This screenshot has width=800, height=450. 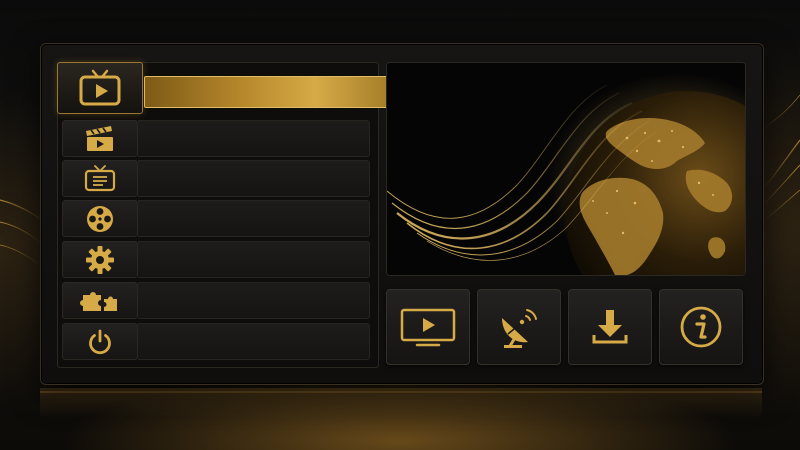 I want to click on menu-item-media, so click(x=216, y=218).